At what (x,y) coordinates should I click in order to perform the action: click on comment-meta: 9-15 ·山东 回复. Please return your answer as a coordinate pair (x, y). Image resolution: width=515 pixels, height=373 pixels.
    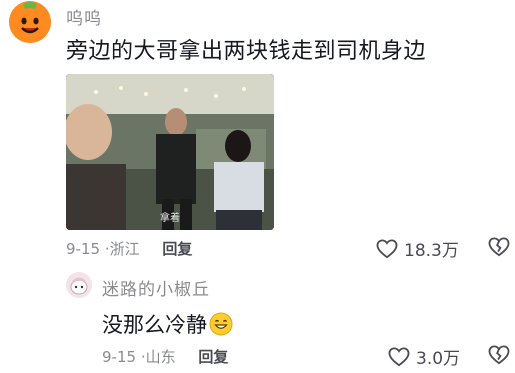
    Looking at the image, I should click on (165, 356).